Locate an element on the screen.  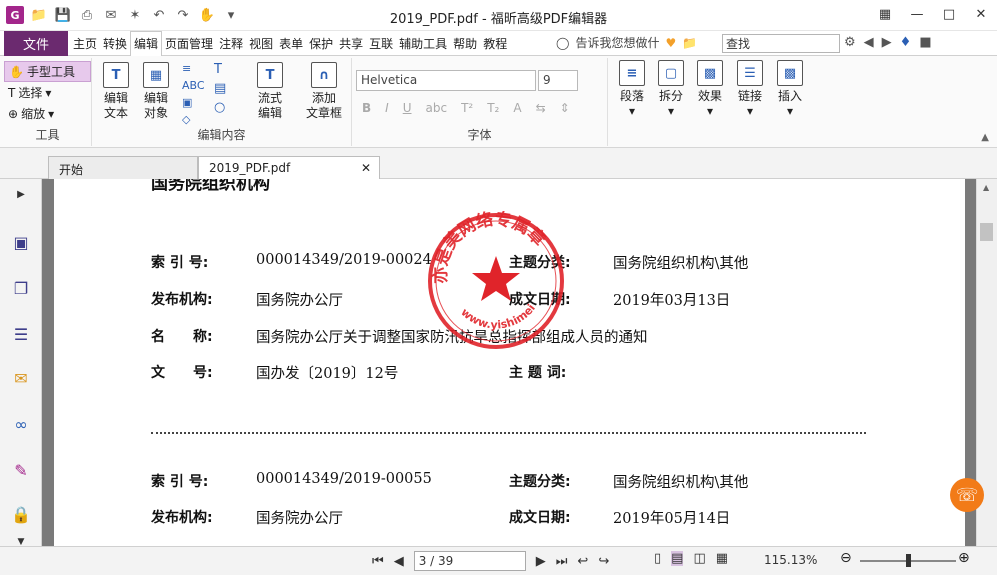
comments-icon: ✉ is located at coordinates (21, 378).